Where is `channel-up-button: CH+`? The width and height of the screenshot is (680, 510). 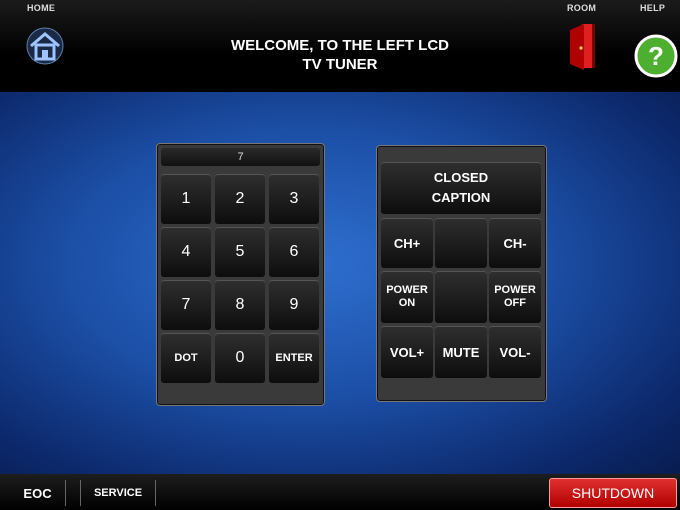 channel-up-button: CH+ is located at coordinates (407, 243).